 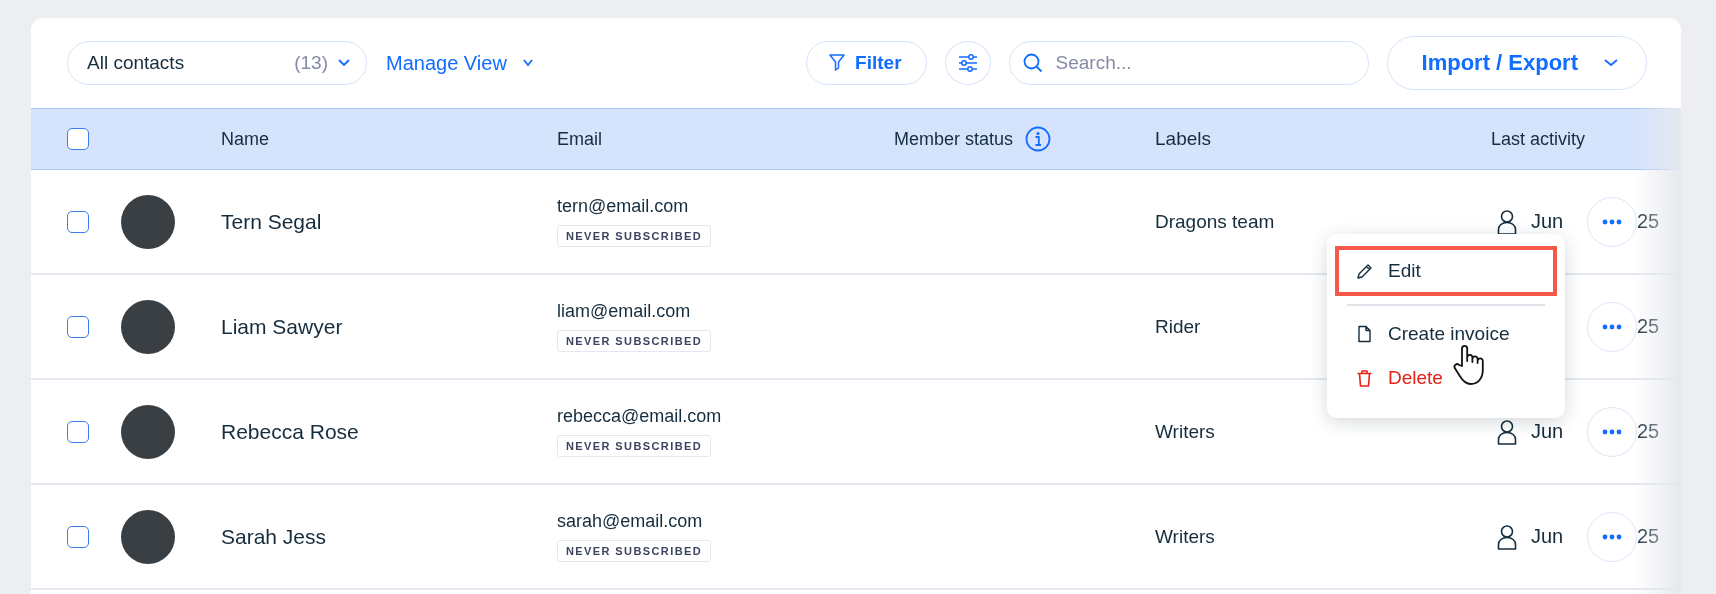 What do you see at coordinates (579, 139) in the screenshot?
I see `column-header: Email` at bounding box center [579, 139].